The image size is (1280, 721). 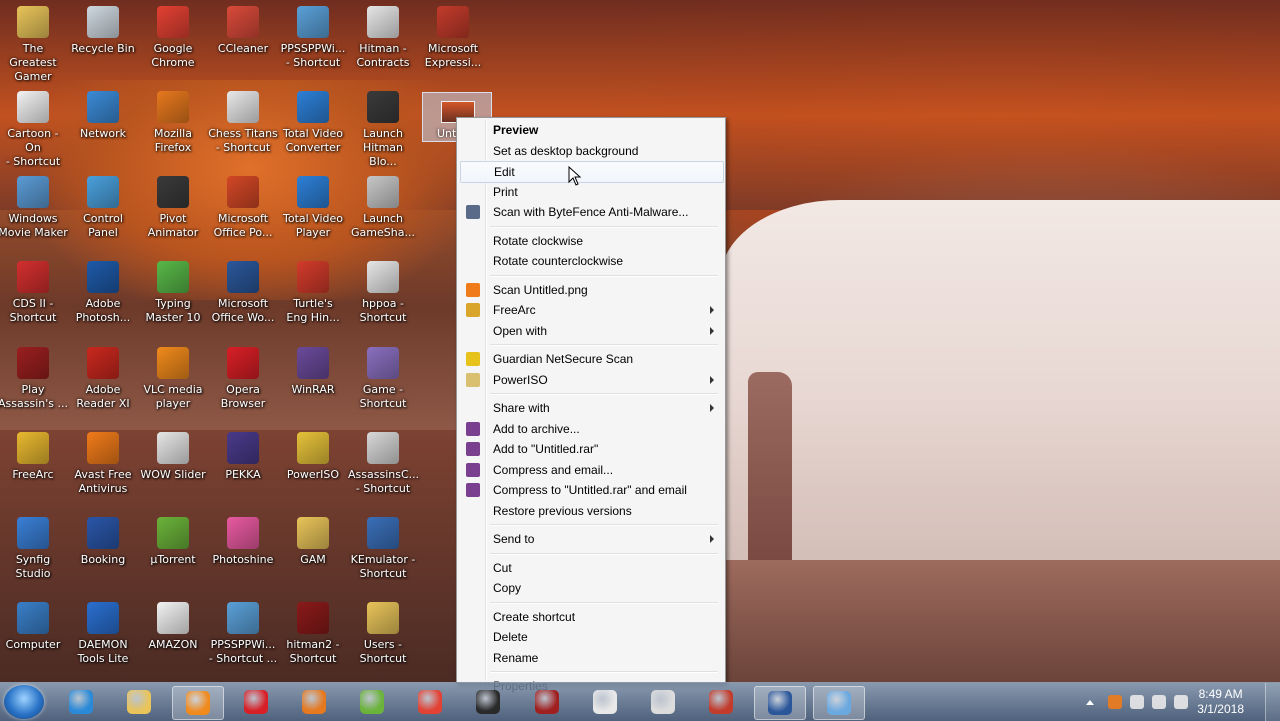 What do you see at coordinates (591, 617) in the screenshot?
I see `menu-item-create-shortcut: Create shortcut` at bounding box center [591, 617].